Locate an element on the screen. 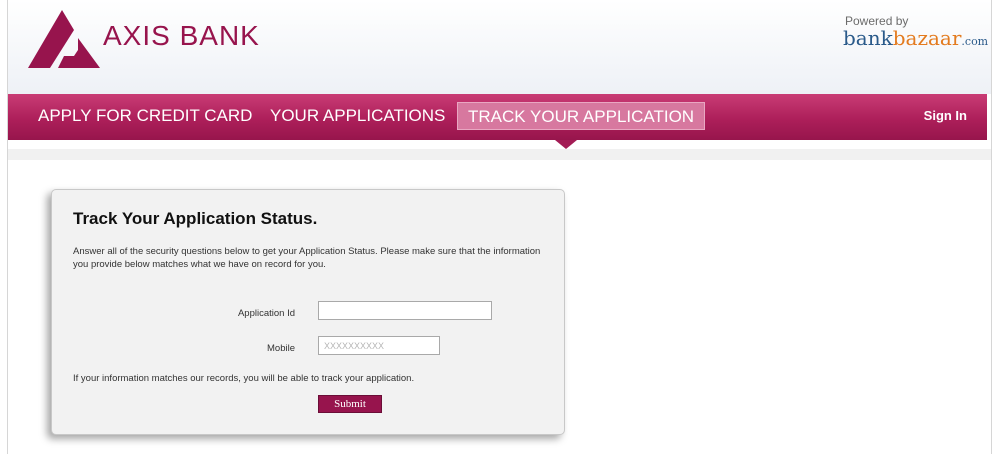  axis-bank-logo-icon is located at coordinates (64, 39).